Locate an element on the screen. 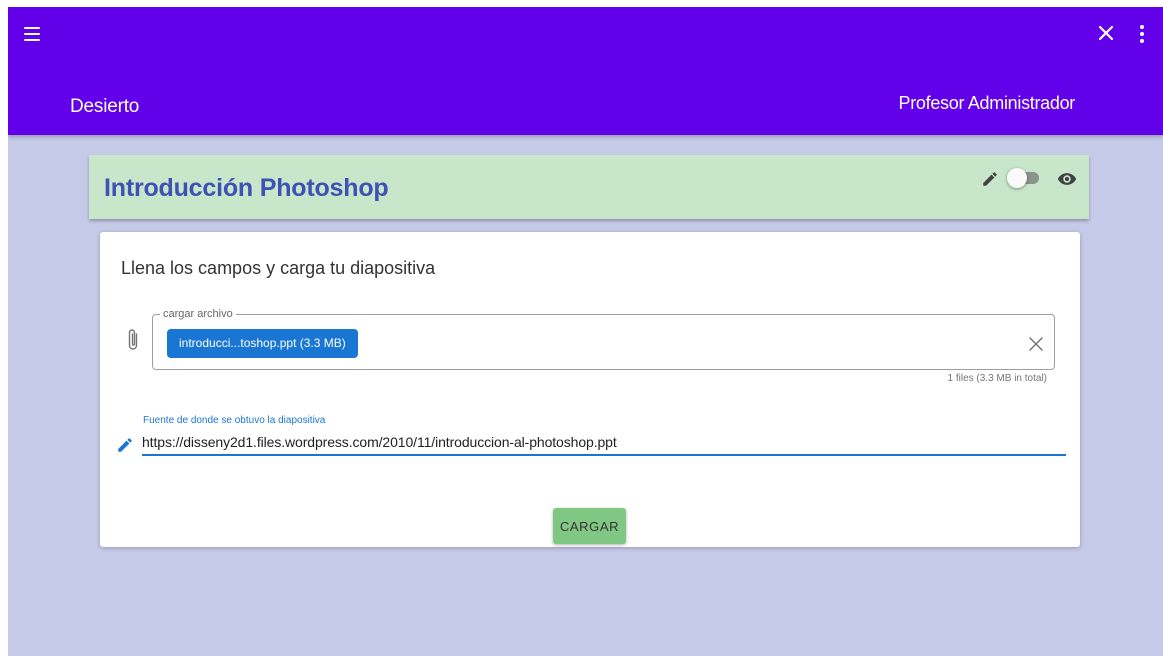 The width and height of the screenshot is (1163, 656). user-name: Profesor Administrador is located at coordinates (987, 103).